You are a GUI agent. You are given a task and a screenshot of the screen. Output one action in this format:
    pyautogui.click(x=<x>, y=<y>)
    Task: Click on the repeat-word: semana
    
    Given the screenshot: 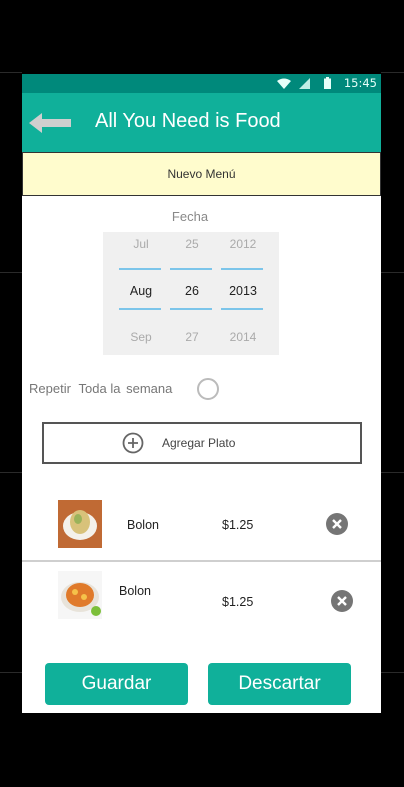 What is the action you would take?
    pyautogui.click(x=149, y=388)
    